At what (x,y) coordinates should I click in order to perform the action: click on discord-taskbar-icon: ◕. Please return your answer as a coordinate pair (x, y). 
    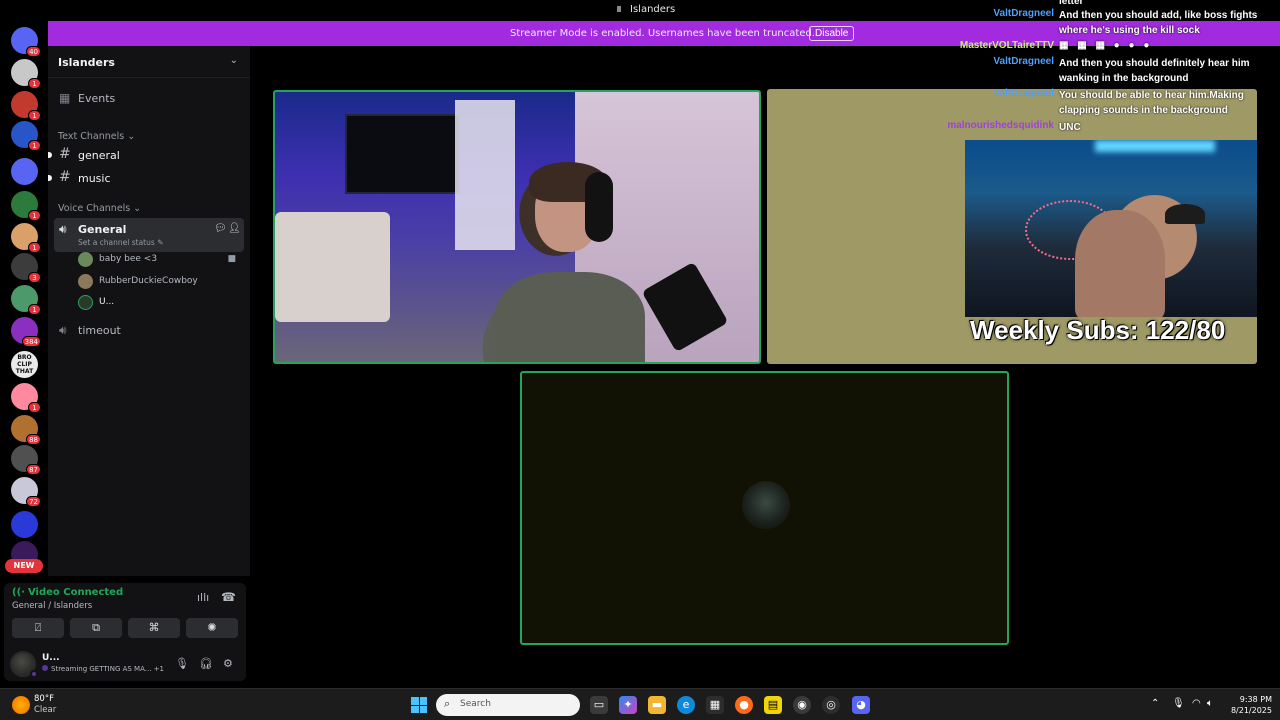
    Looking at the image, I should click on (861, 705).